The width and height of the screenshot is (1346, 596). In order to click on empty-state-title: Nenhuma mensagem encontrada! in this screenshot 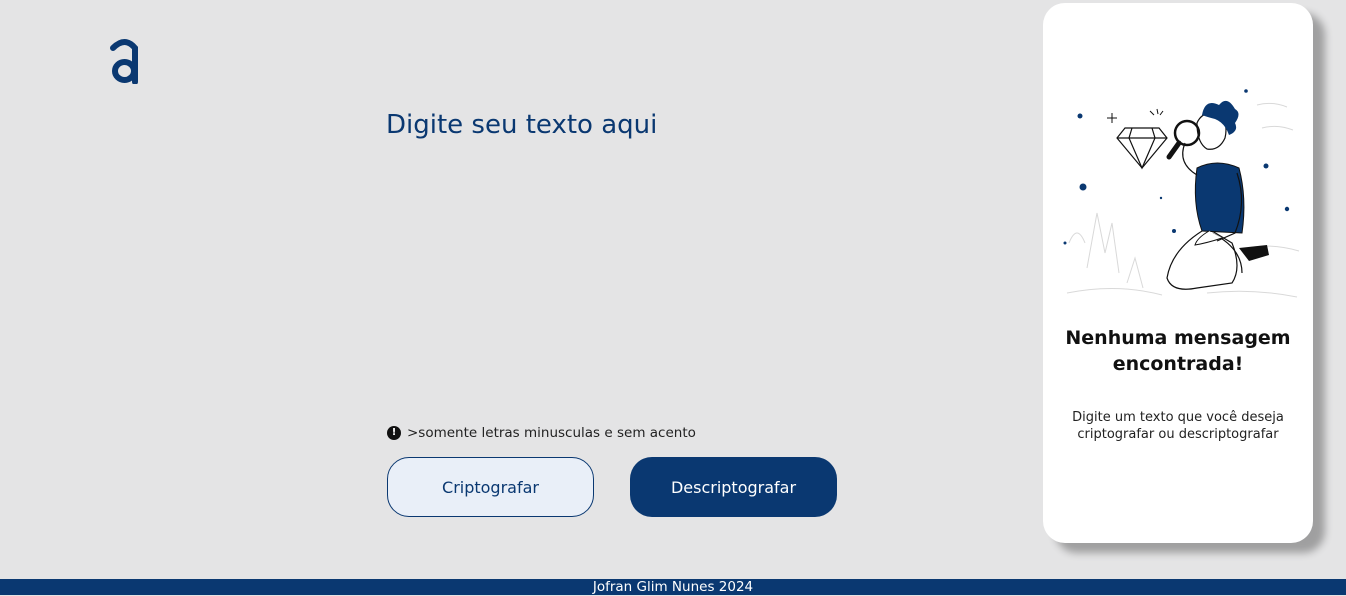, I will do `click(1178, 351)`.